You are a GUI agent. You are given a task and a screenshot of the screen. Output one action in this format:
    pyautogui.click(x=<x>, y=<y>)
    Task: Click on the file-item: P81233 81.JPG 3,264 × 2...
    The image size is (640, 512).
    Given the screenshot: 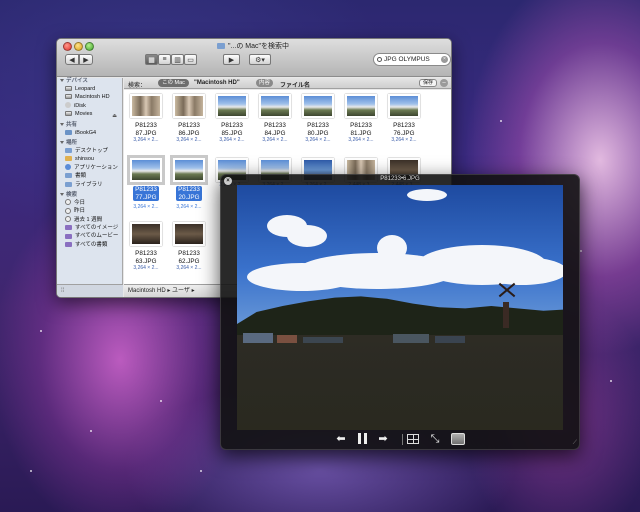 What is the action you would take?
    pyautogui.click(x=361, y=118)
    